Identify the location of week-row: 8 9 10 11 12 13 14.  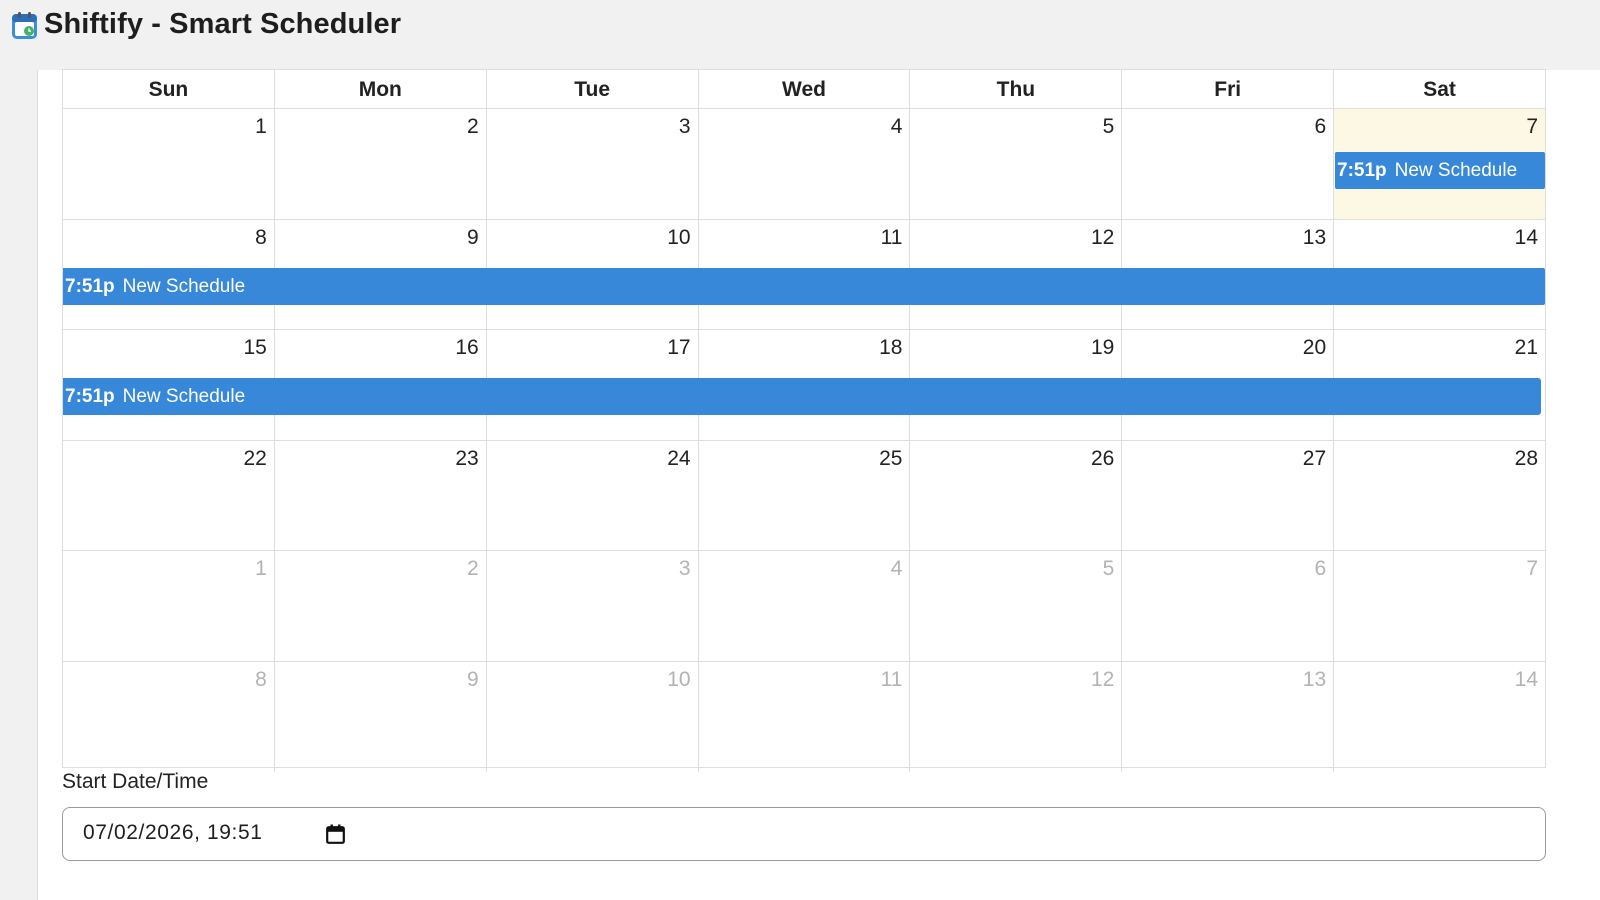
(804, 717).